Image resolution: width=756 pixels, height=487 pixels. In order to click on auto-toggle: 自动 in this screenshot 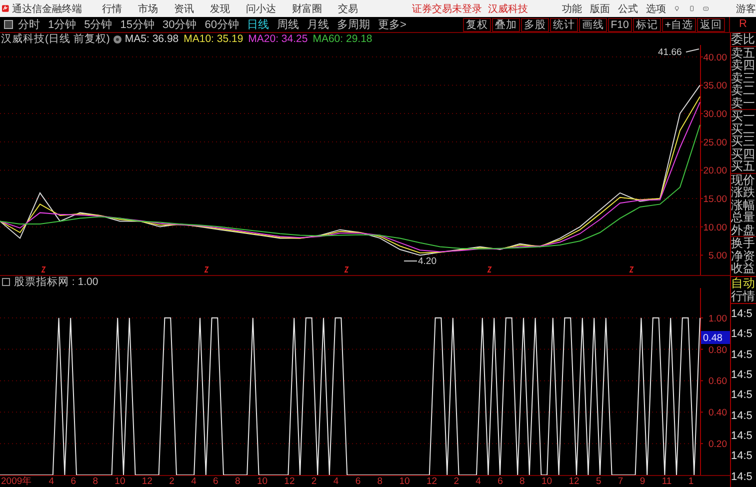, I will do `click(743, 283)`.